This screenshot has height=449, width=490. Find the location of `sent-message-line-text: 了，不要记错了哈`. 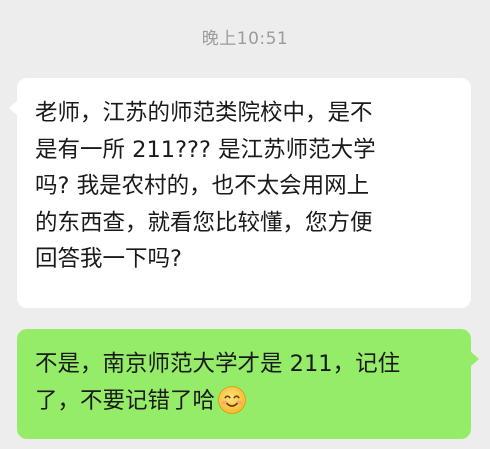

sent-message-line-text: 了，不要记错了哈 is located at coordinates (125, 400).